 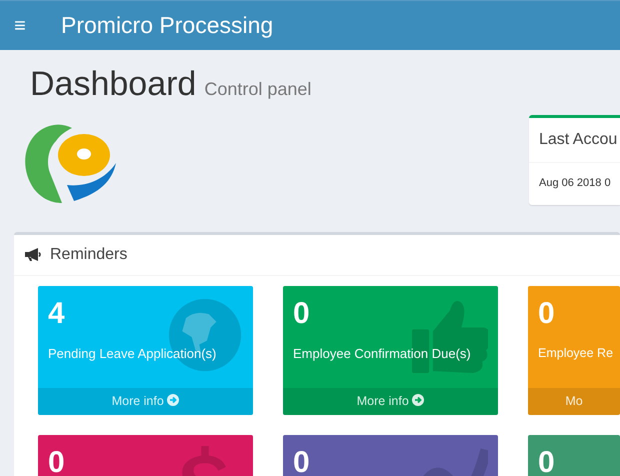 What do you see at coordinates (33, 254) in the screenshot?
I see `megaphone-icon` at bounding box center [33, 254].